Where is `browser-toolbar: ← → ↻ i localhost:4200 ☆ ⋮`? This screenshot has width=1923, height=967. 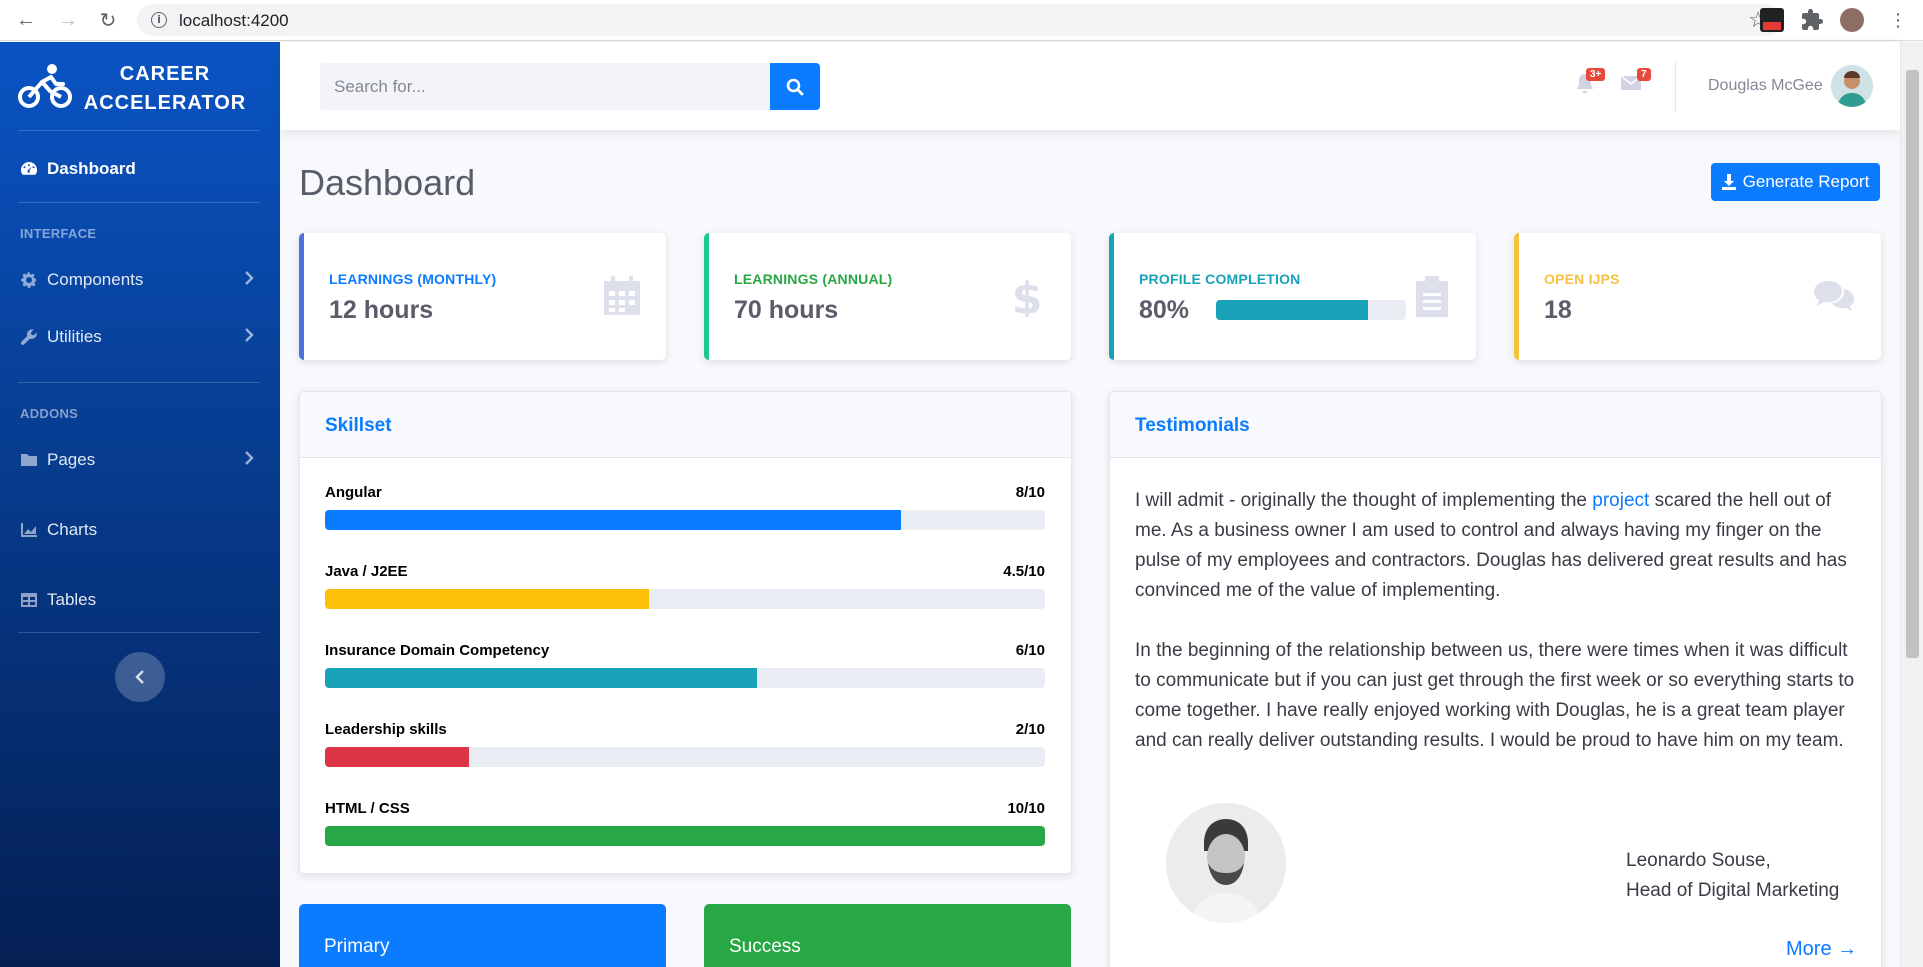 browser-toolbar: ← → ↻ i localhost:4200 ☆ ⋮ is located at coordinates (961, 20).